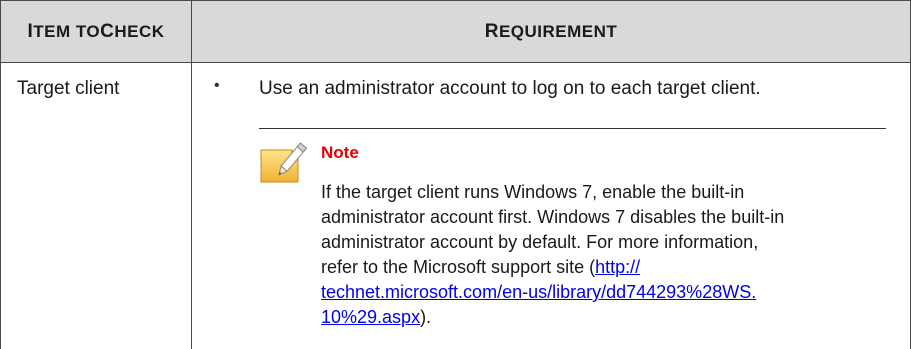  Describe the element at coordinates (426, 317) in the screenshot. I see `note-line-end: ).` at that location.